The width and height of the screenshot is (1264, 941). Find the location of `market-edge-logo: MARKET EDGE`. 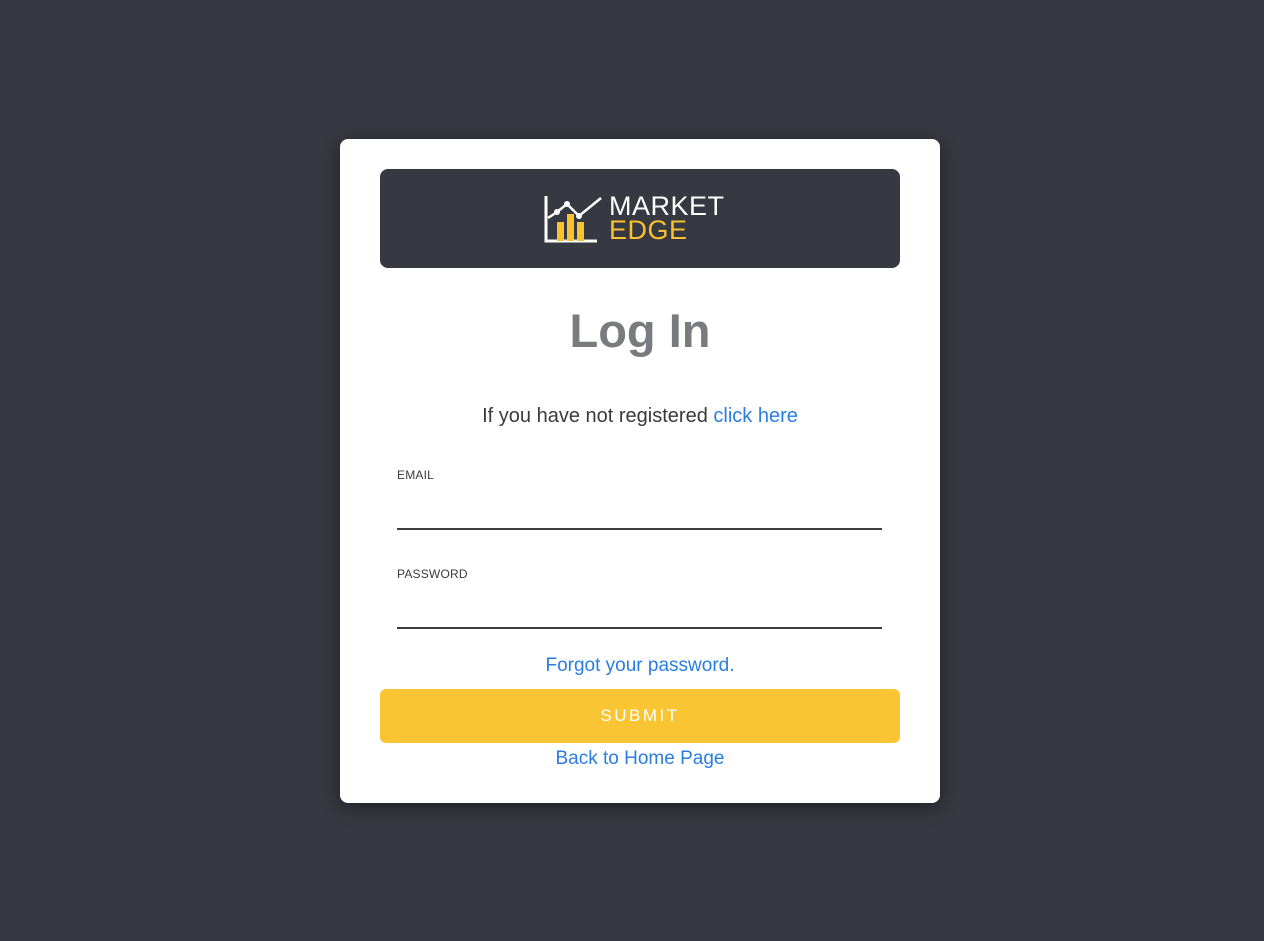

market-edge-logo: MARKET EDGE is located at coordinates (641, 219).